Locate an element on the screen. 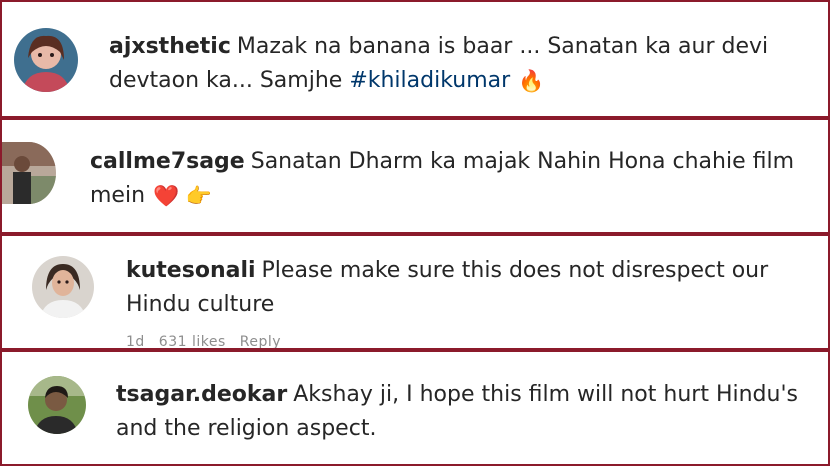 This screenshot has width=830, height=466. comment-meta: 1d 631 likes Reply is located at coordinates (210, 342).